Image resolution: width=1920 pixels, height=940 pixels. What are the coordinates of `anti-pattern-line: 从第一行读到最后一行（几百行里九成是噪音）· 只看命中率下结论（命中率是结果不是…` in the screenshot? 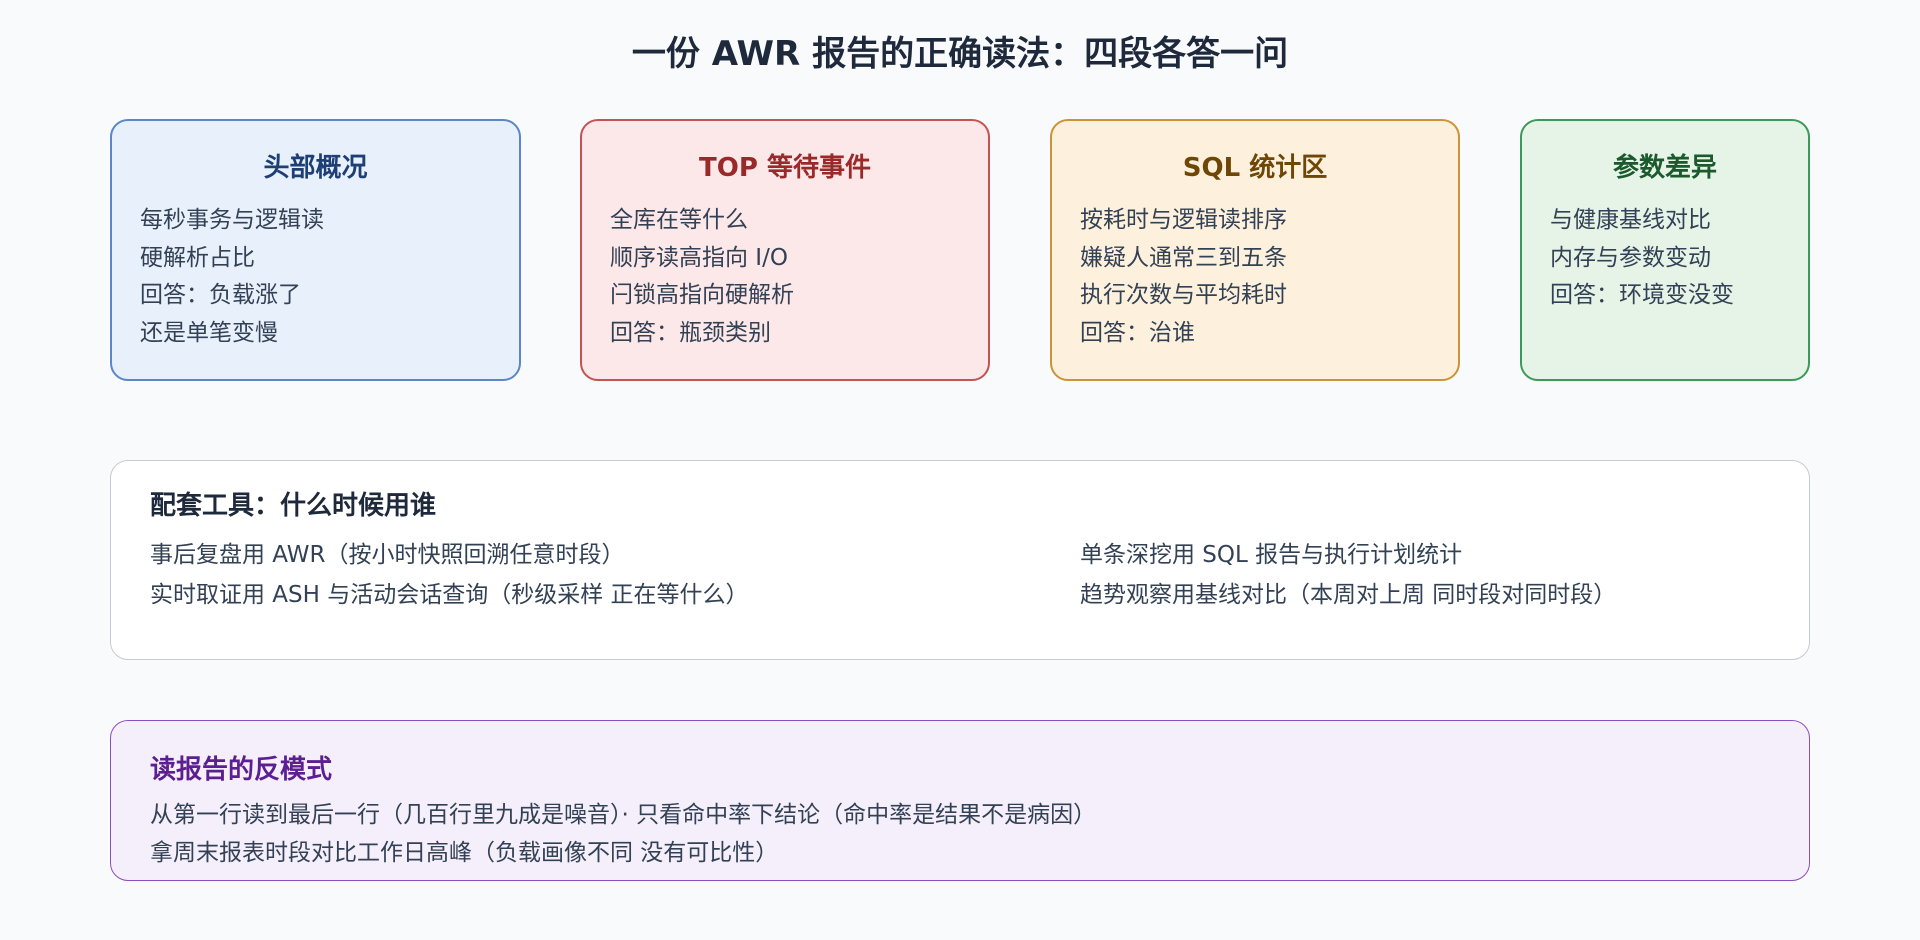 It's located at (623, 815).